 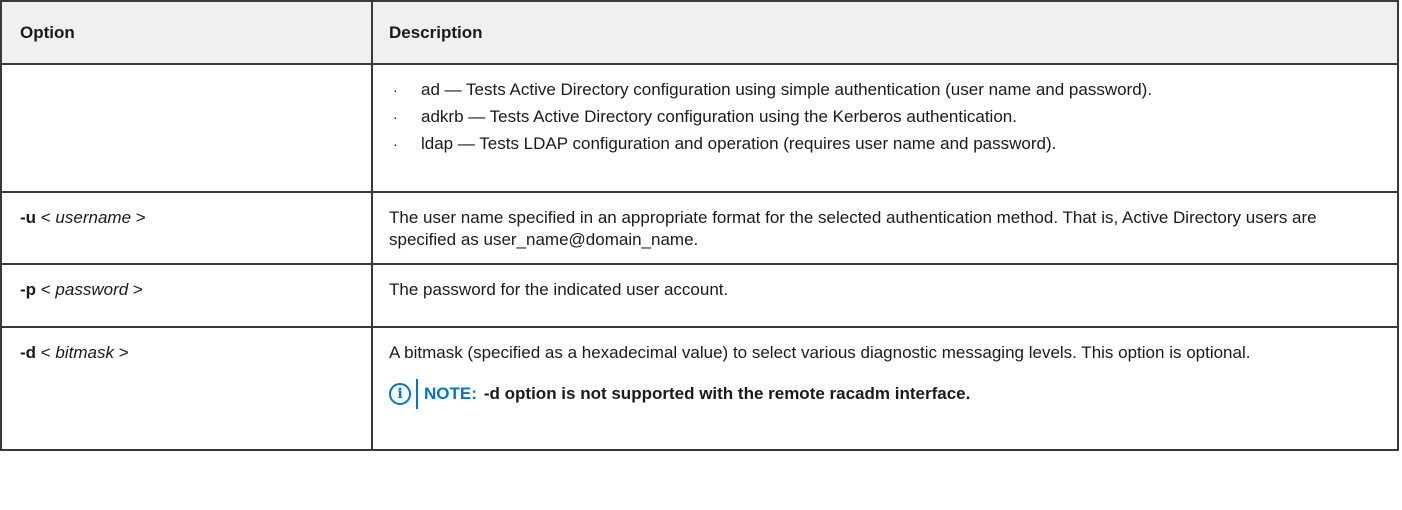 I want to click on note-divider, so click(x=417, y=394).